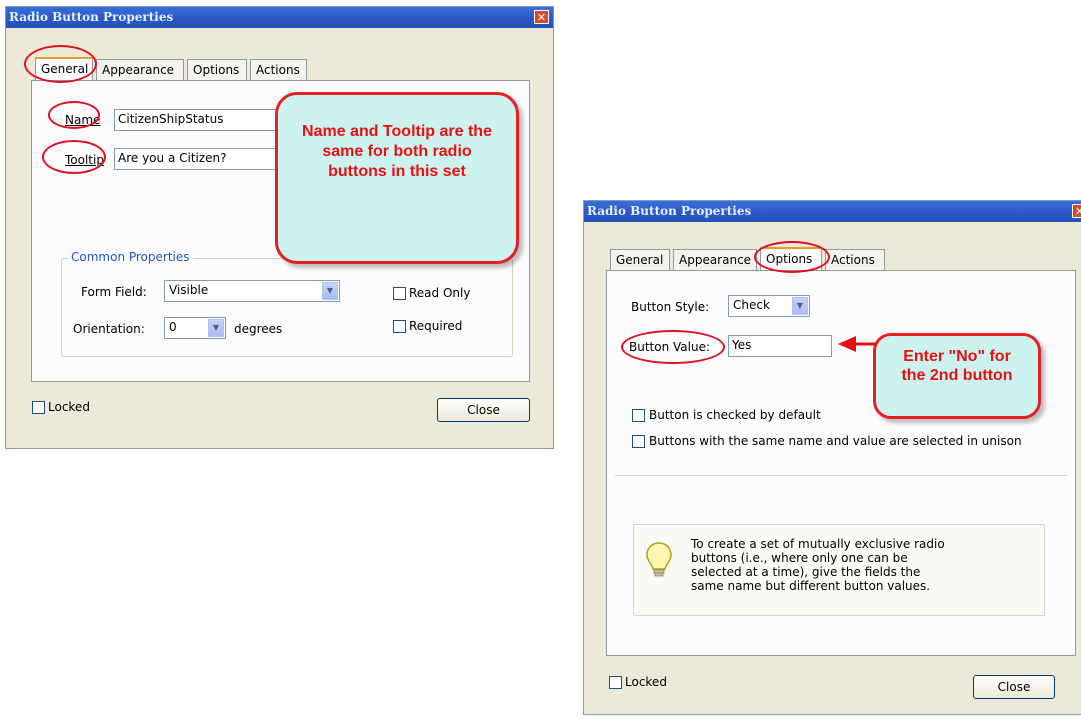 The image size is (1081, 719). I want to click on select-in-unison-checkbox, so click(638, 441).